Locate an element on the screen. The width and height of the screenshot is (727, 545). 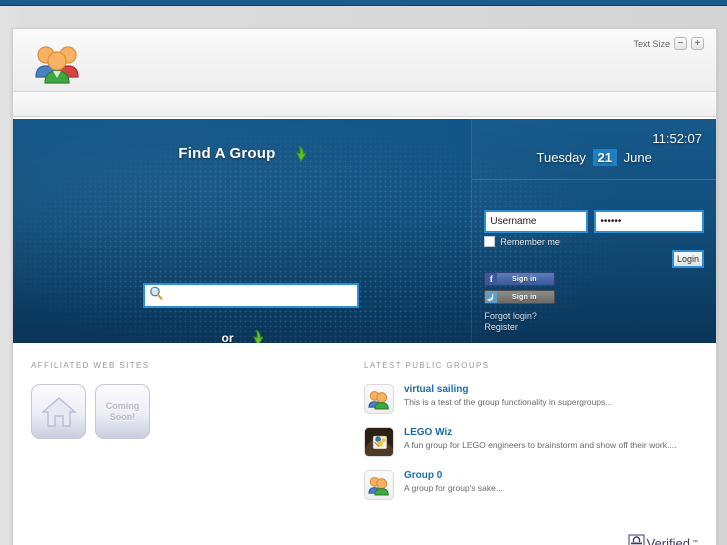
verified-trademark: ™ is located at coordinates (695, 542).